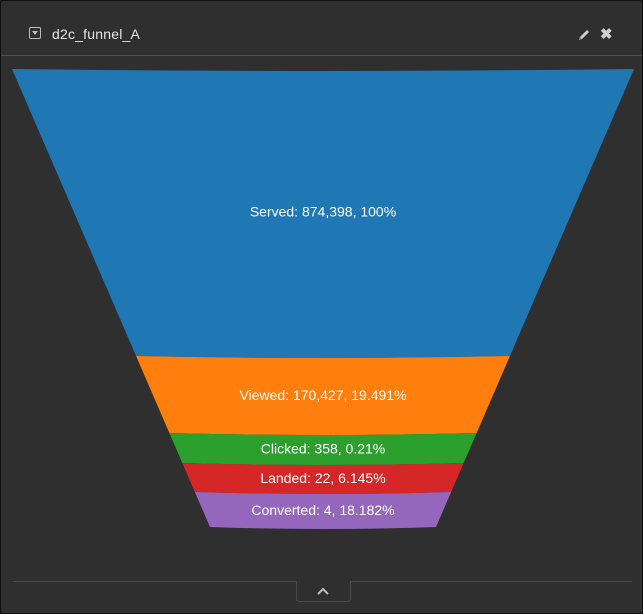 The image size is (643, 614). Describe the element at coordinates (322, 478) in the screenshot. I see `funnel-label-landed: Landed: 22, 6.145%` at that location.